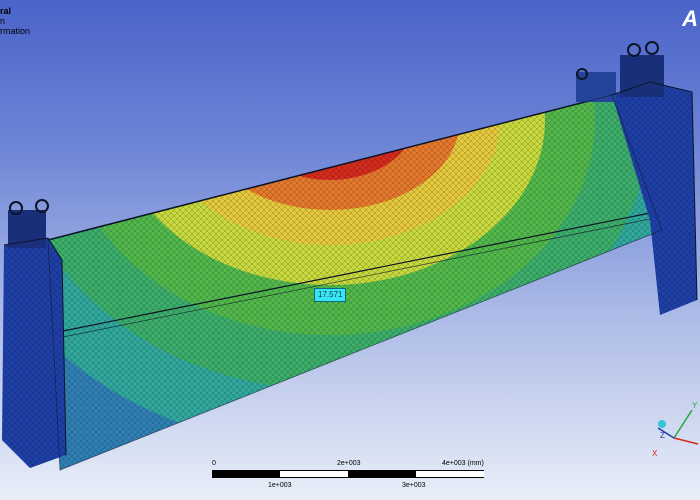 This screenshot has width=700, height=500. Describe the element at coordinates (686, 441) in the screenshot. I see `x-axis-line` at that location.